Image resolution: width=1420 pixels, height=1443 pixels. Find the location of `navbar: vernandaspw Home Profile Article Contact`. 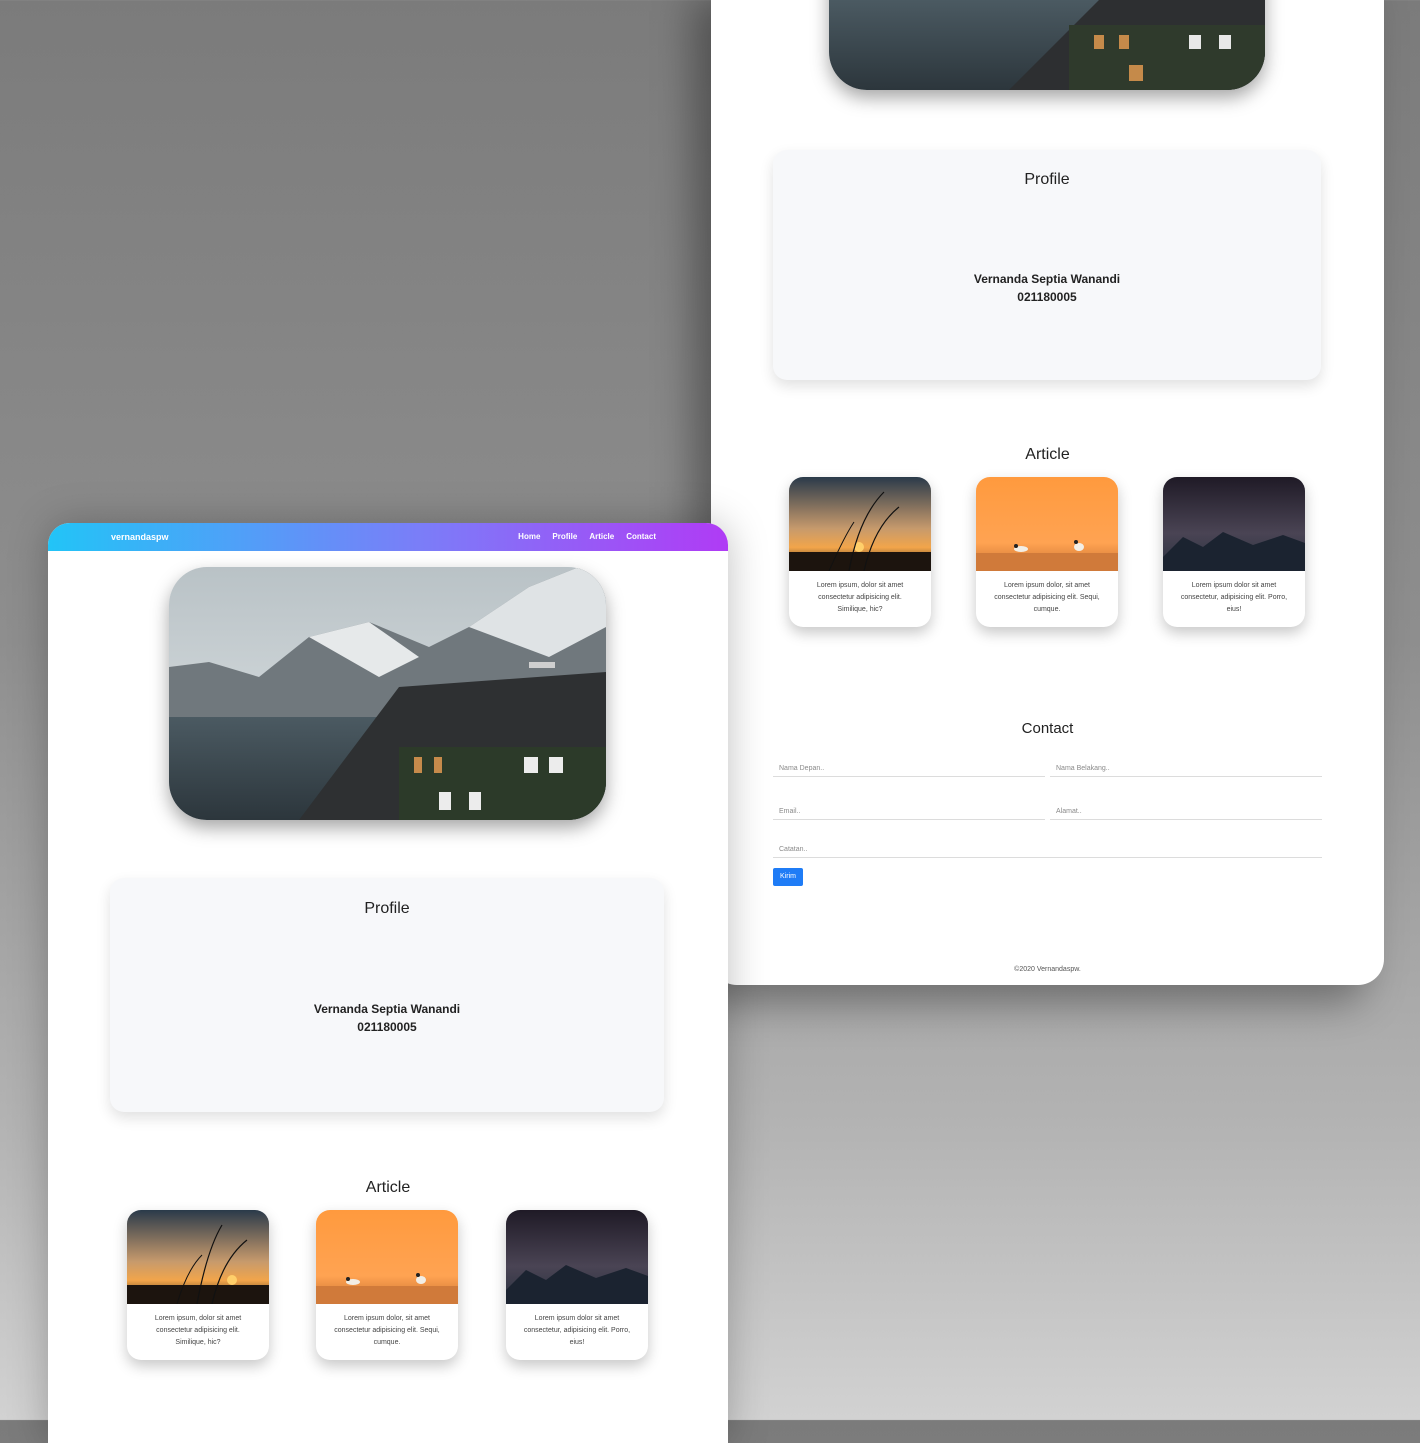

navbar: vernandaspw Home Profile Article Contact is located at coordinates (388, 537).